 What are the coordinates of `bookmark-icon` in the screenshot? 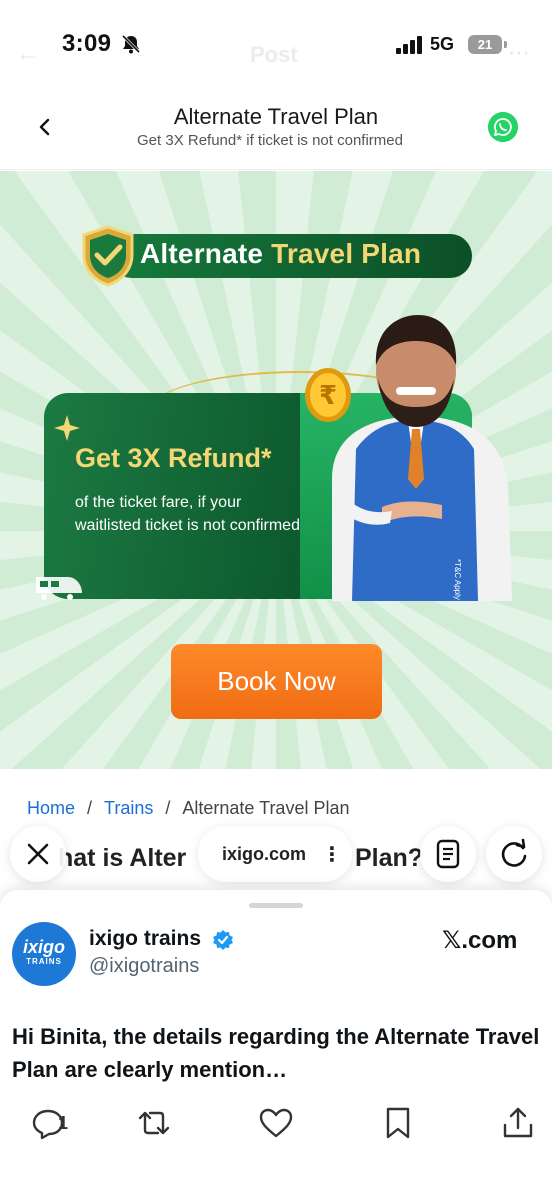 It's located at (398, 1123).